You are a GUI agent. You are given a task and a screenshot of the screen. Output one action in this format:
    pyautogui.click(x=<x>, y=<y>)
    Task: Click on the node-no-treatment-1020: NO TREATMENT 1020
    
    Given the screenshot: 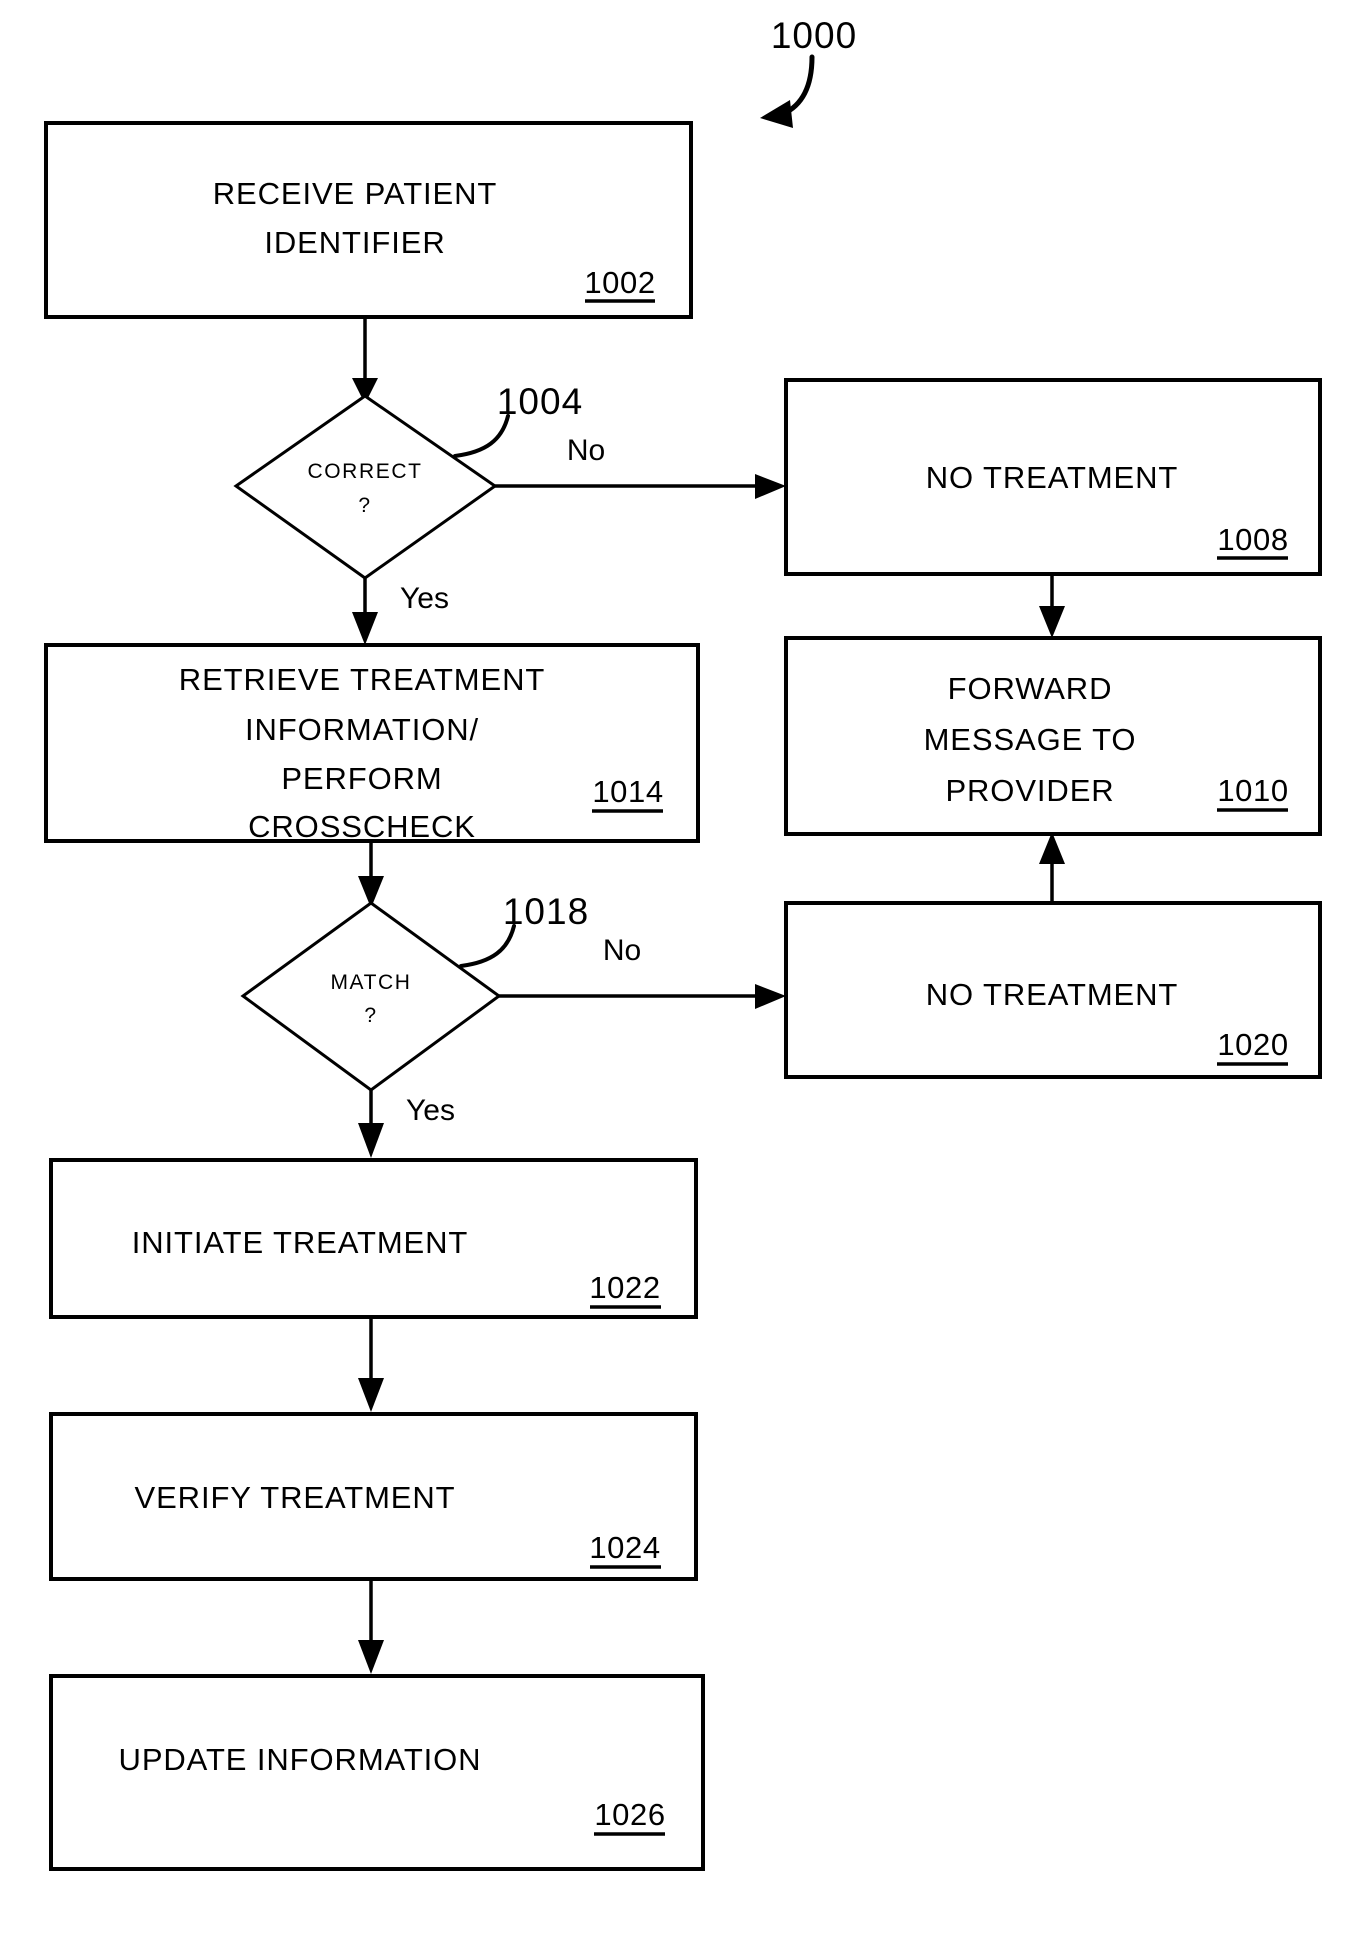 What is the action you would take?
    pyautogui.click(x=1053, y=990)
    